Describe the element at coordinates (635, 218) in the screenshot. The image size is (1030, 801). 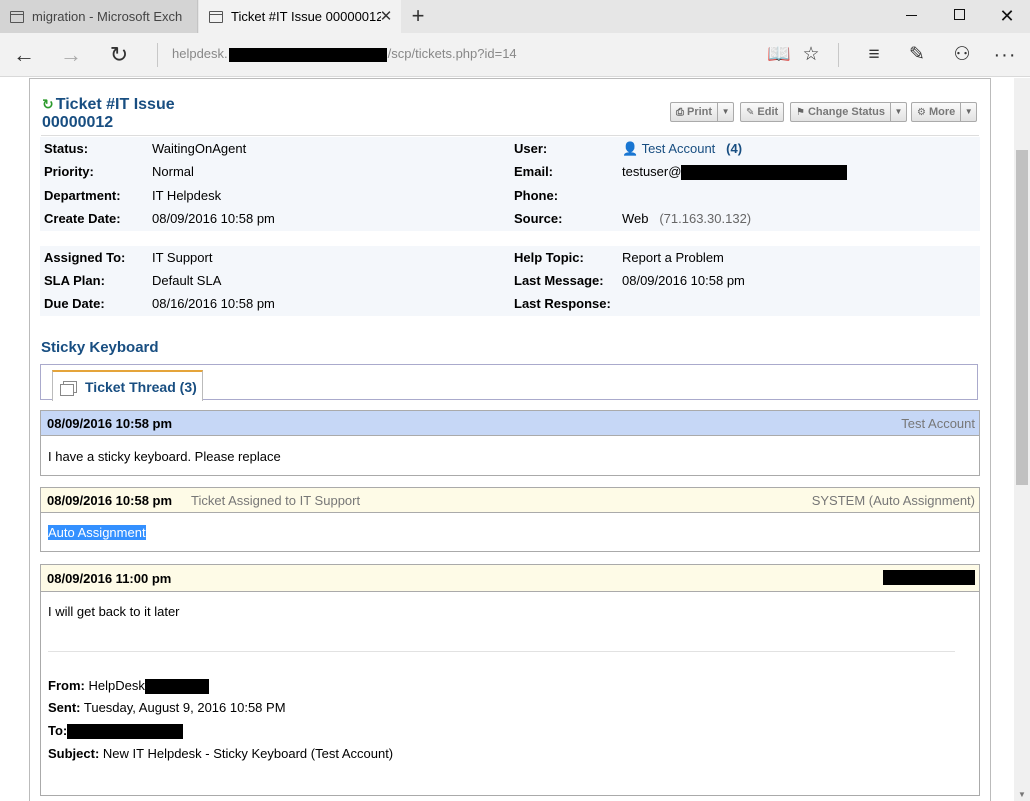
I see `source-text: Web` at that location.